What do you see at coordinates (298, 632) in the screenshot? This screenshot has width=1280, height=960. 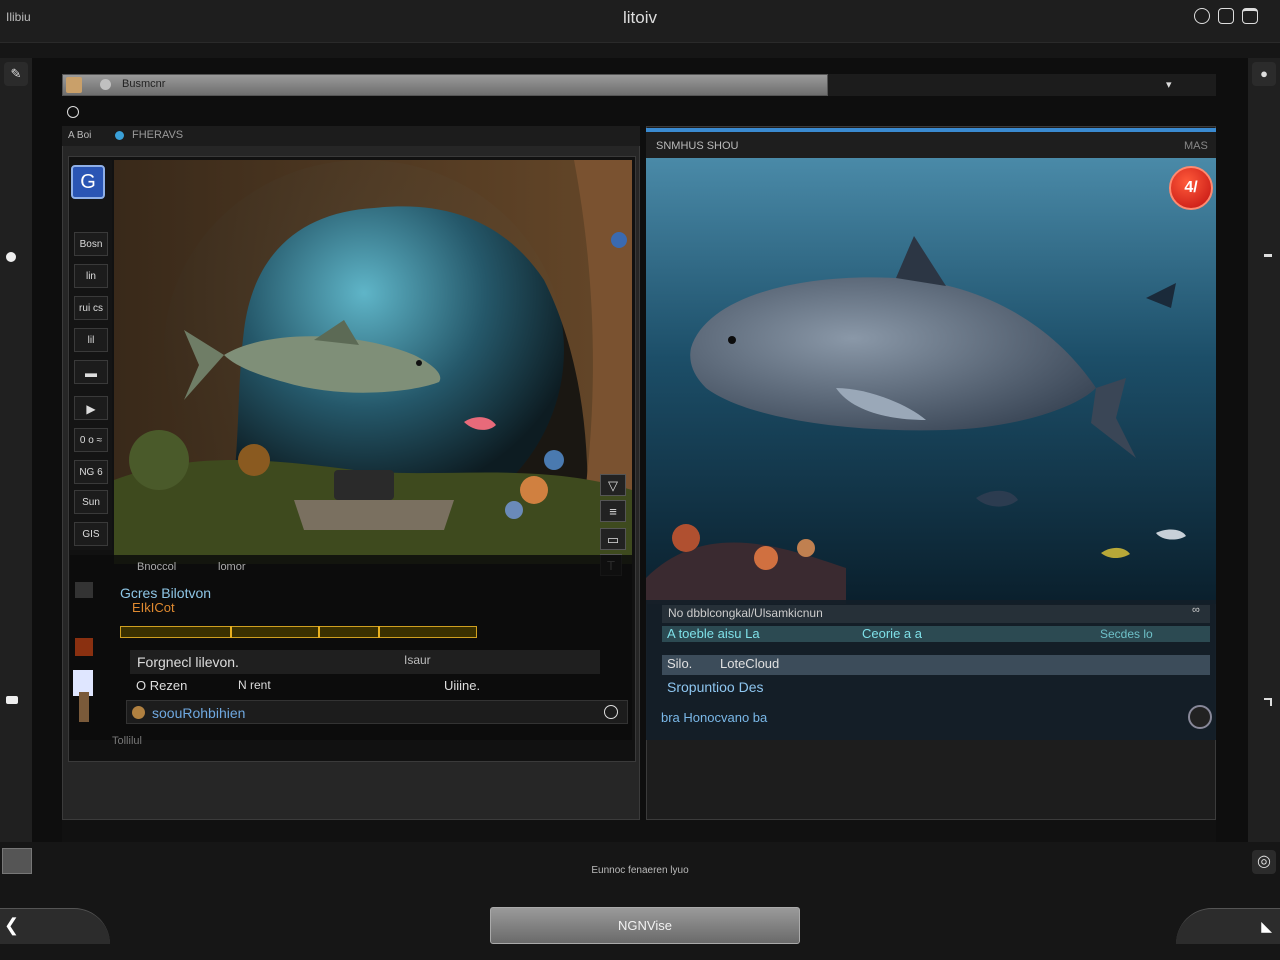 I see `progress-bar` at bounding box center [298, 632].